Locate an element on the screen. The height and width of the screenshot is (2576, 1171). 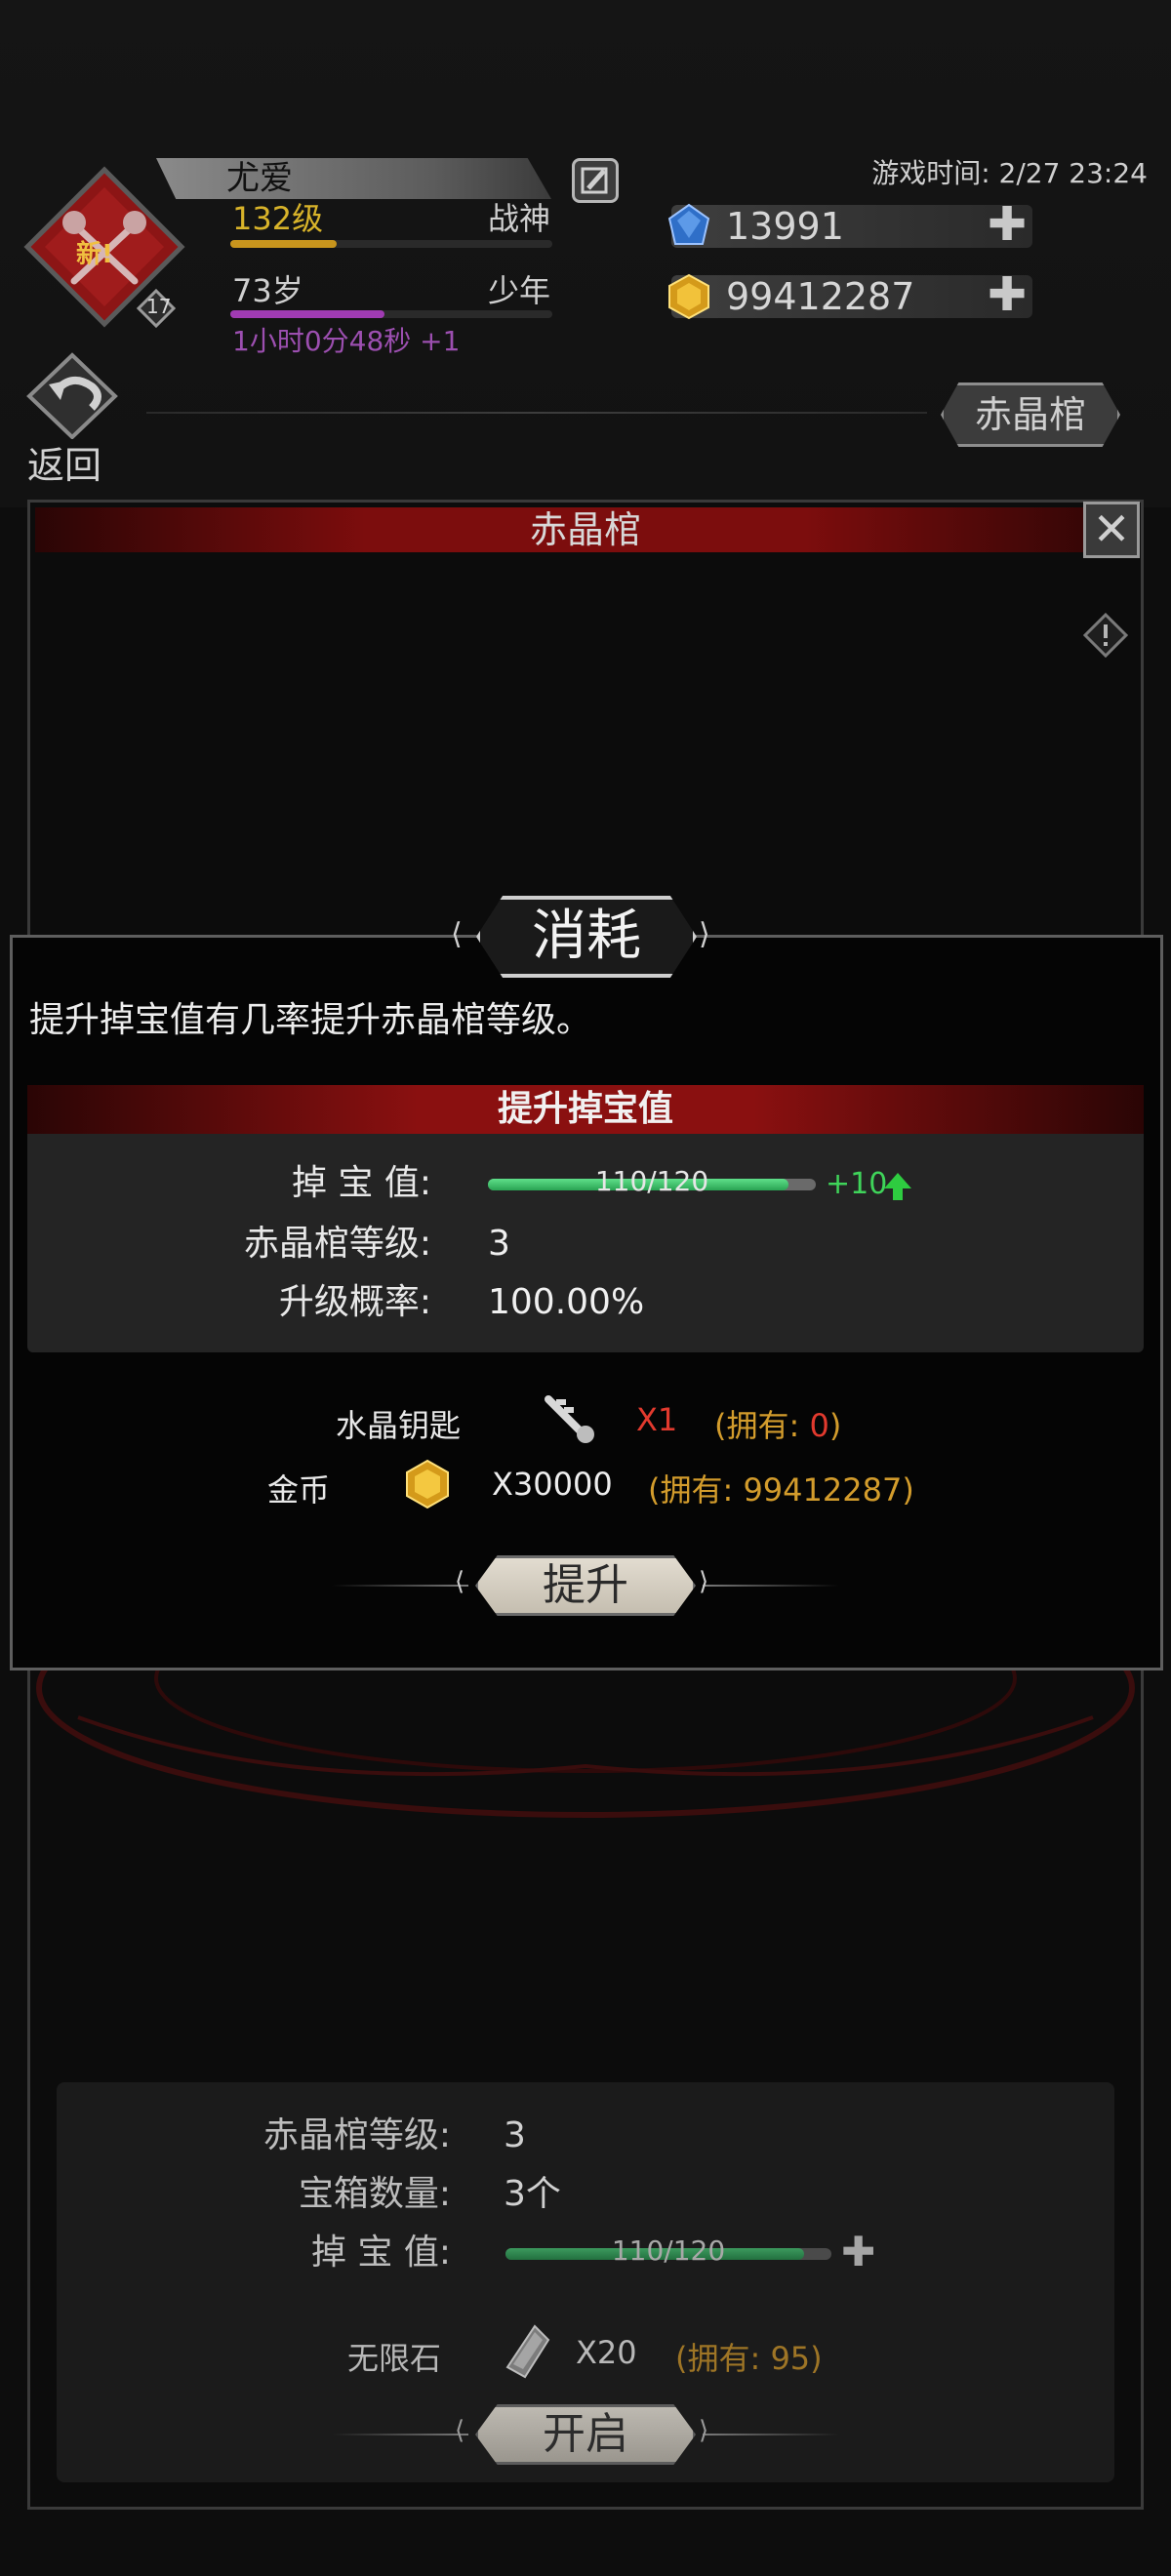
player-age-stage: 少年 is located at coordinates (518, 290).